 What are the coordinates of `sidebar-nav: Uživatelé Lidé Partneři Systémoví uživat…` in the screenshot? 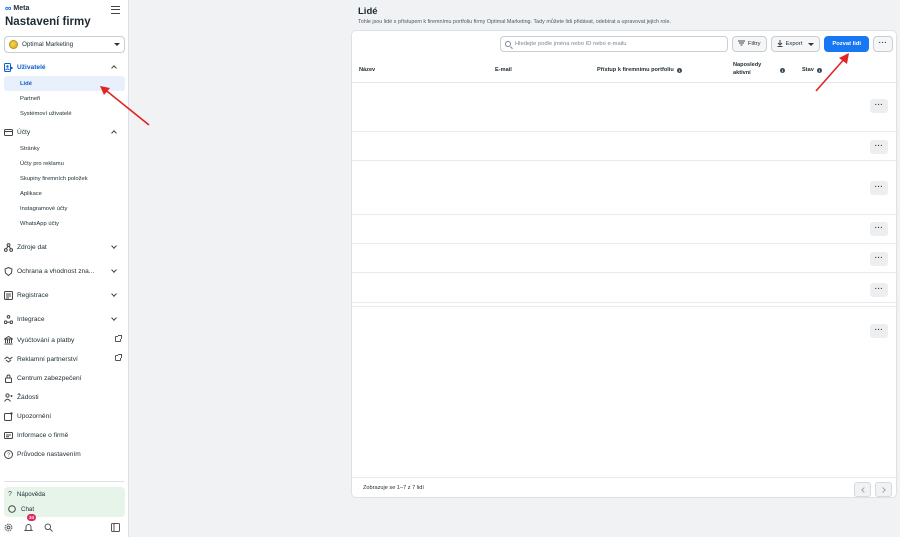 It's located at (64, 261).